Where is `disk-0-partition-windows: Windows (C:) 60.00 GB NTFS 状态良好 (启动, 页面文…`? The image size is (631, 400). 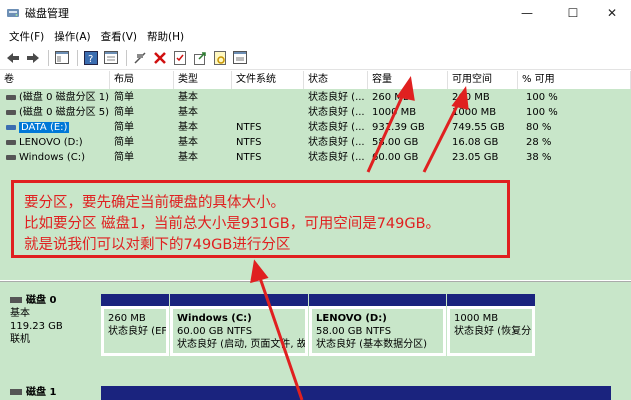 disk-0-partition-windows: Windows (C:) 60.00 GB NTFS 状态良好 (启动, 页面文… is located at coordinates (239, 325).